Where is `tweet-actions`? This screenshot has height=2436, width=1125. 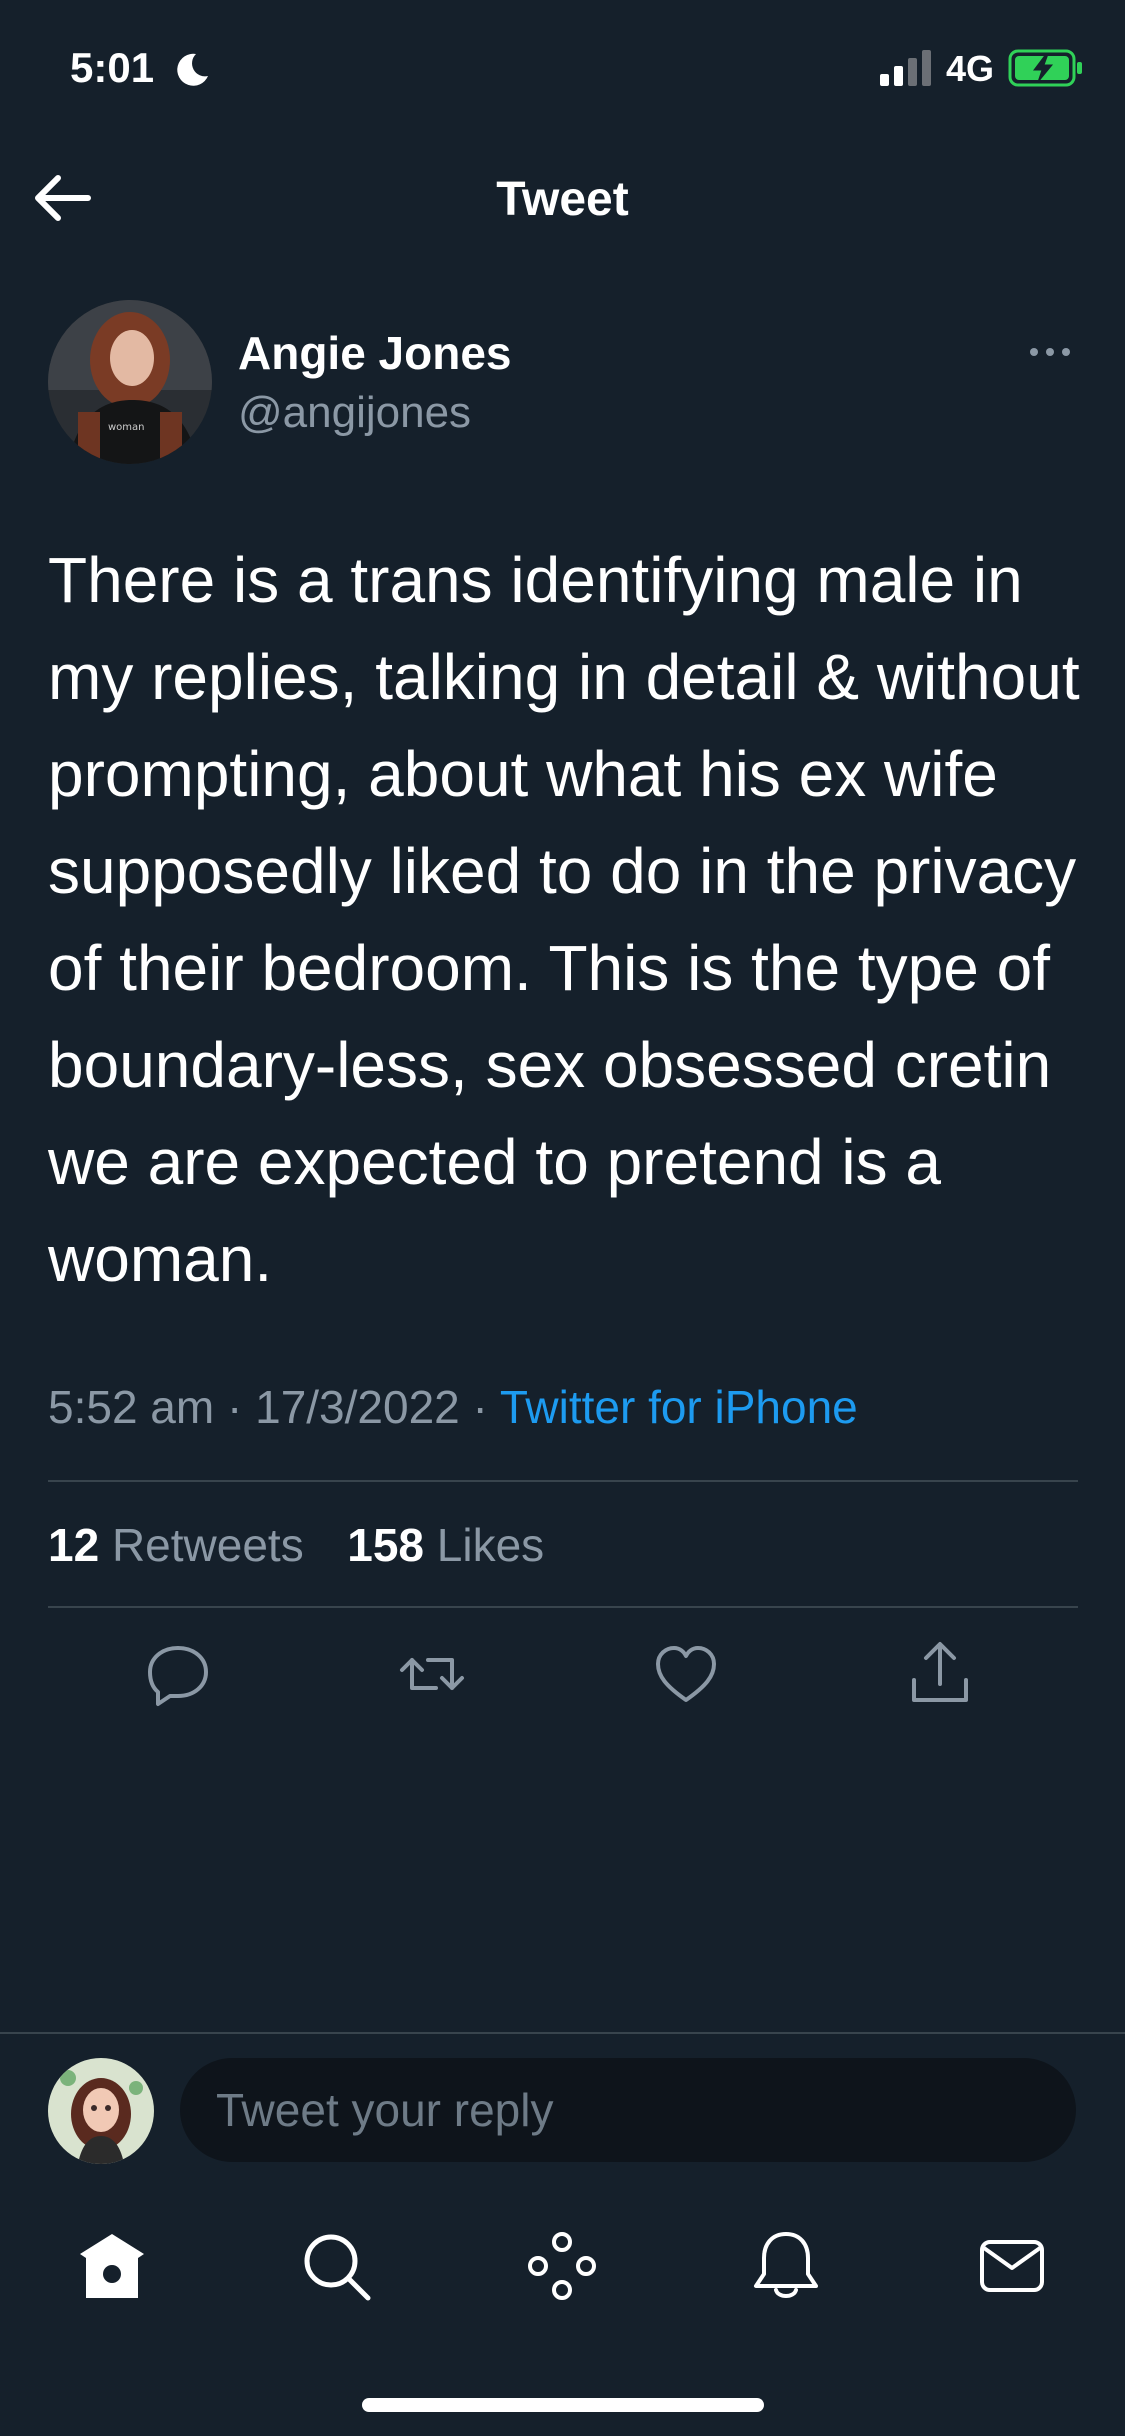 tweet-actions is located at coordinates (562, 1680).